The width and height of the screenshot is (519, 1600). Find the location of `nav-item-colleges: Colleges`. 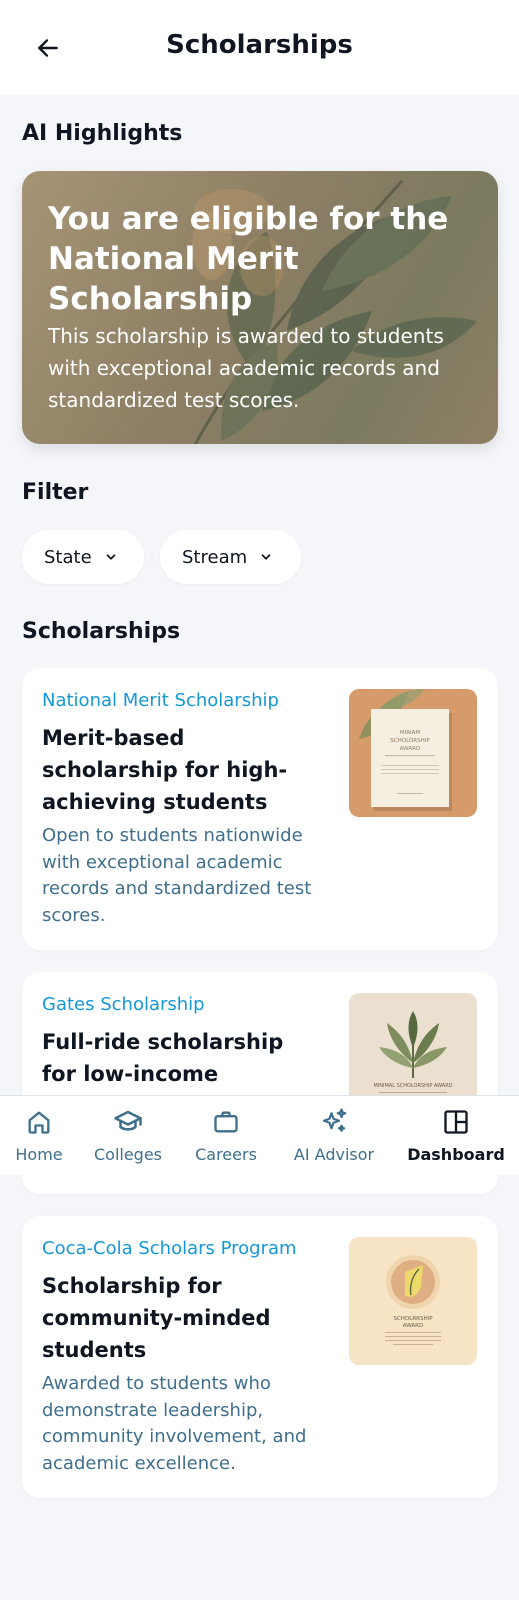

nav-item-colleges: Colleges is located at coordinates (128, 1138).